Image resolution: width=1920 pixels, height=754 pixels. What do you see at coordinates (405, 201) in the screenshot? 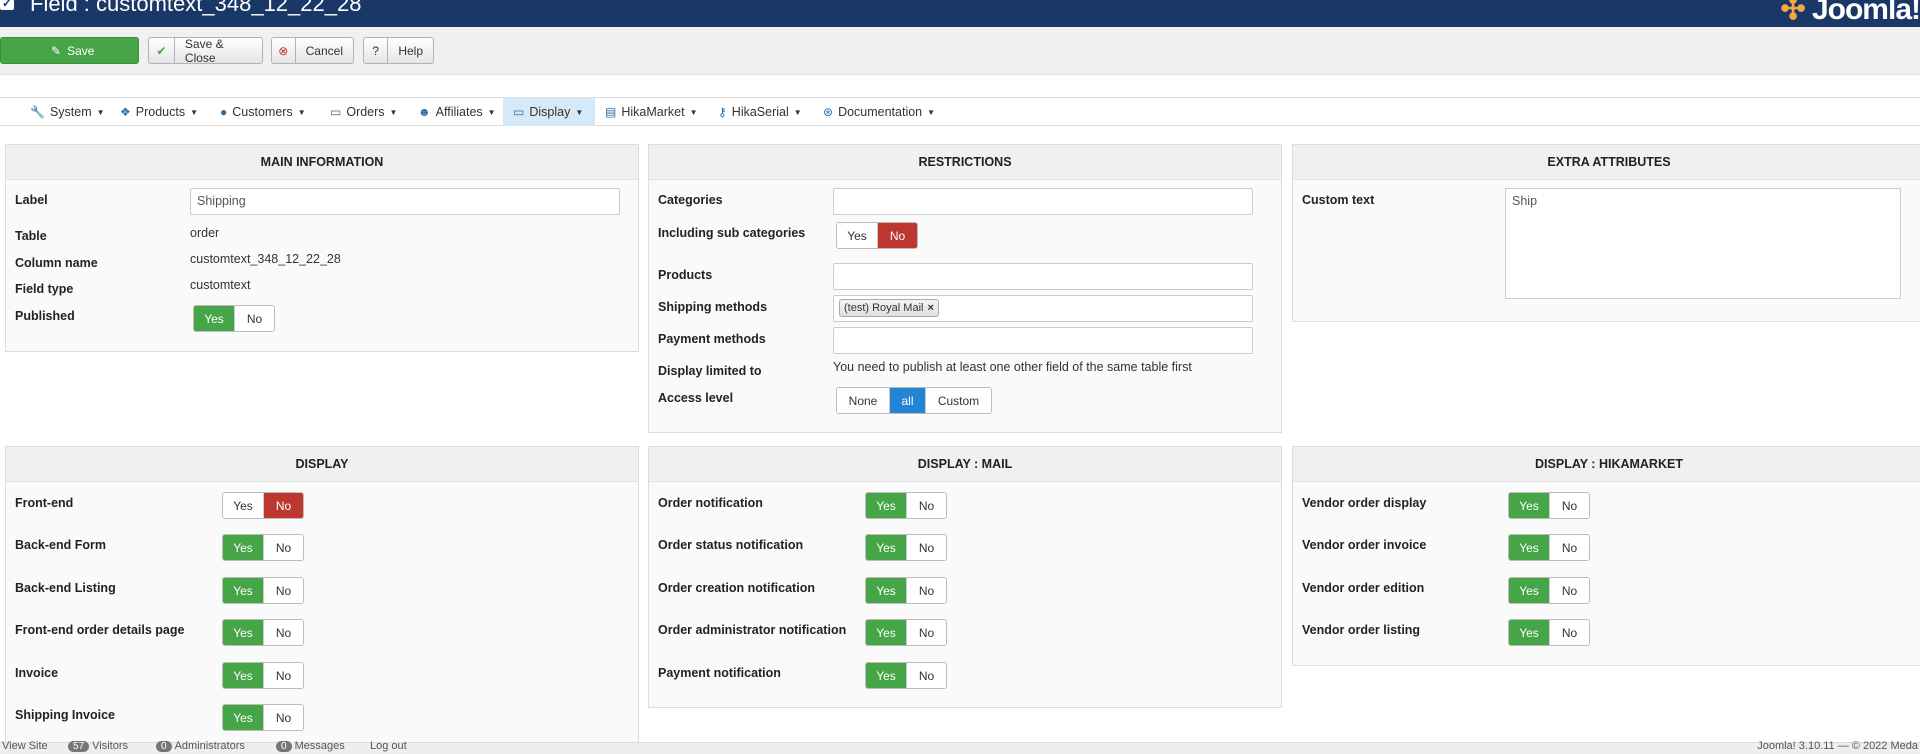
I see `label-input: Shipping` at bounding box center [405, 201].